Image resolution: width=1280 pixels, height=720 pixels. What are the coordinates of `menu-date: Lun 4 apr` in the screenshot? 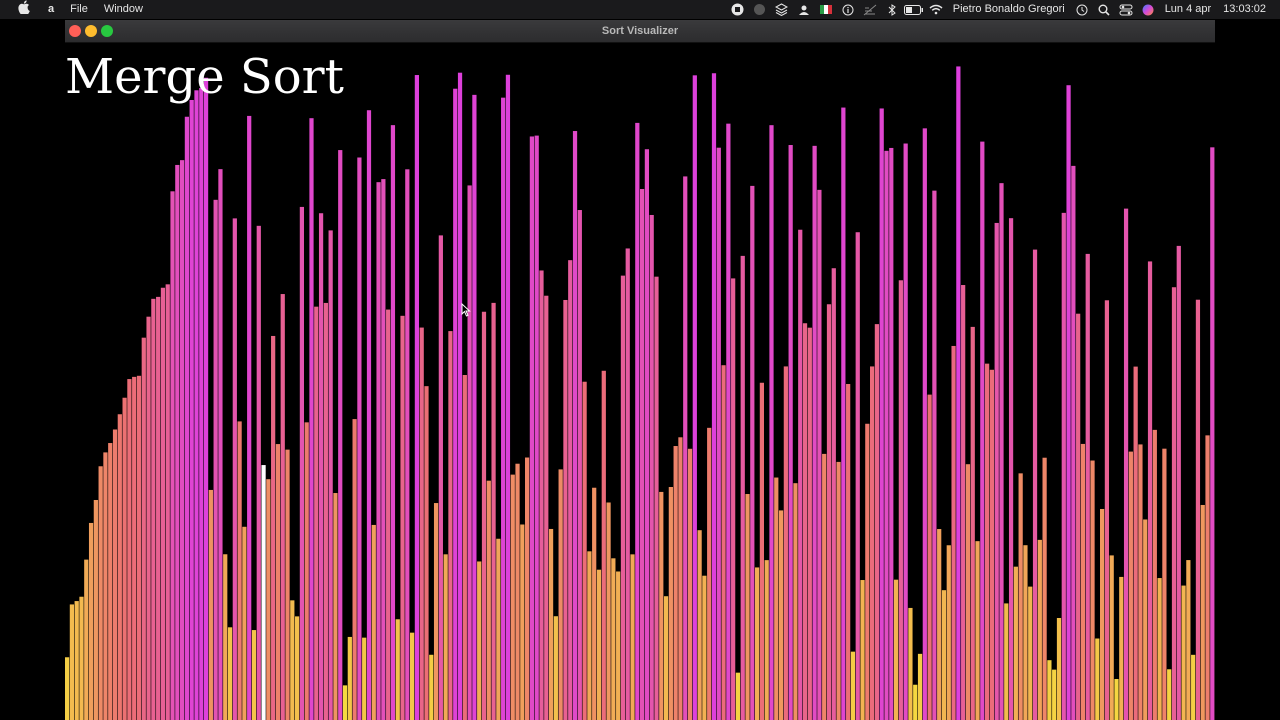 It's located at (1188, 9).